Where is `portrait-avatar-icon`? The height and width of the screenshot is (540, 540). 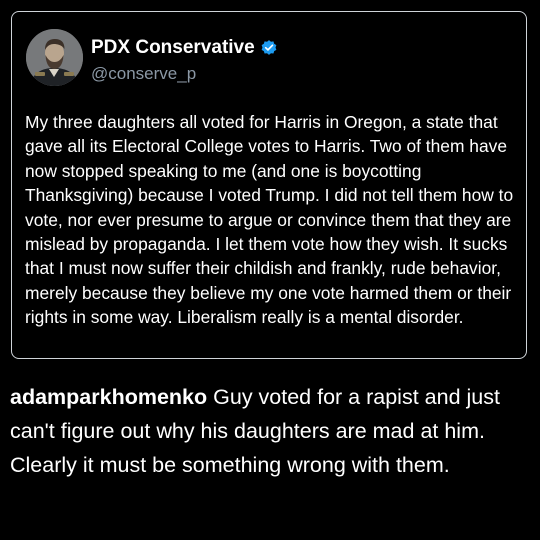
portrait-avatar-icon is located at coordinates (54, 57).